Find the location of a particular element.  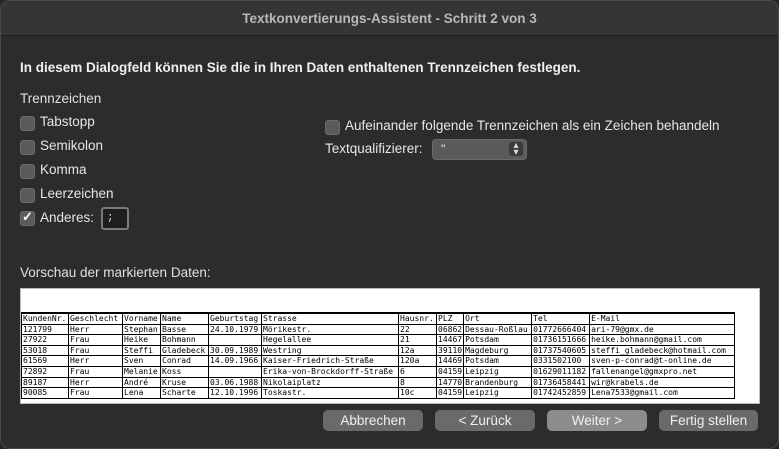

preview-cell: 21 is located at coordinates (417, 340).